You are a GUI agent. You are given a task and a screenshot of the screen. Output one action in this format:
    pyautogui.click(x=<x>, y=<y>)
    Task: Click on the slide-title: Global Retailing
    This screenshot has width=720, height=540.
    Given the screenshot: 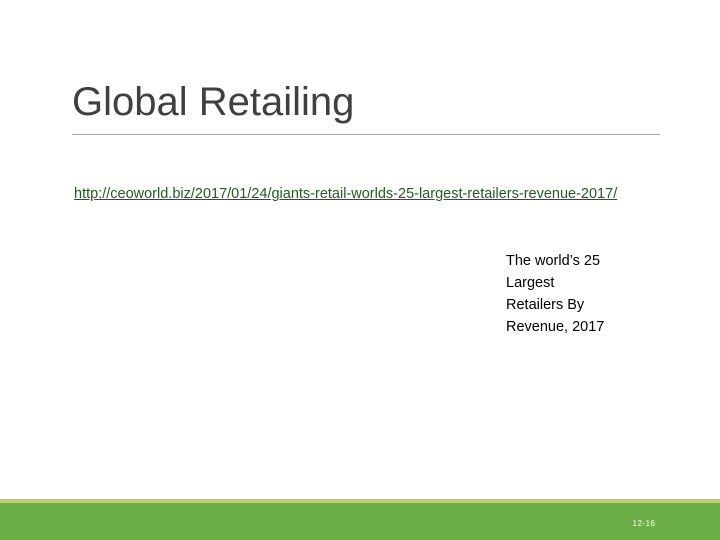 What is the action you would take?
    pyautogui.click(x=213, y=102)
    